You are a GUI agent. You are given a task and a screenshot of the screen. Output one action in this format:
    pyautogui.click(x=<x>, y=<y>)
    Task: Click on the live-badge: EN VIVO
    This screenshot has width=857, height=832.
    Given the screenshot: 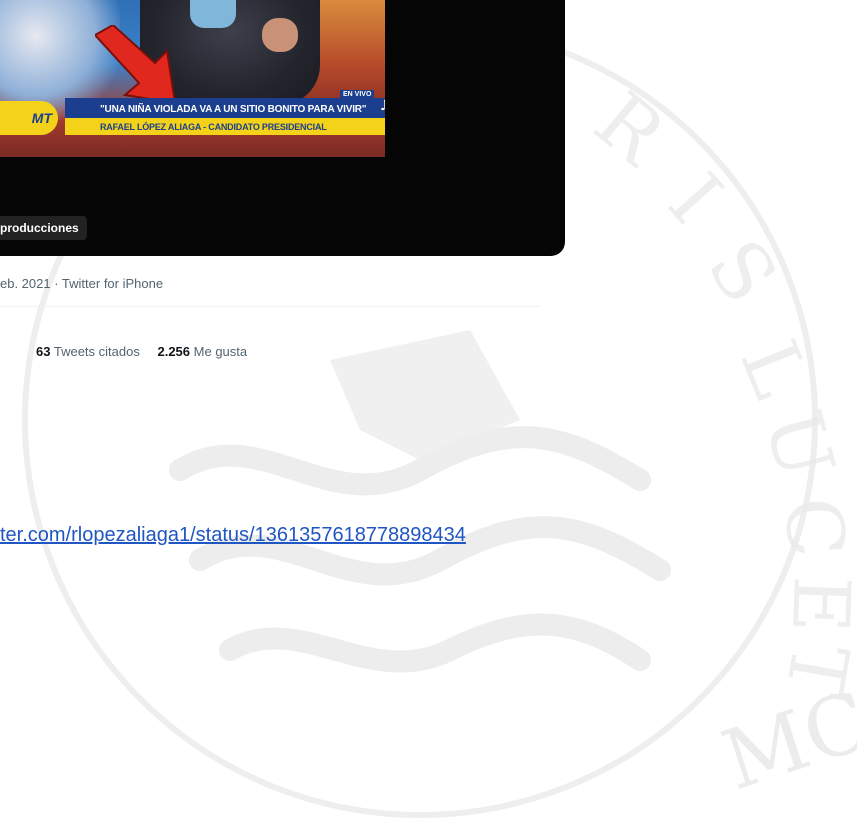 What is the action you would take?
    pyautogui.click(x=357, y=94)
    